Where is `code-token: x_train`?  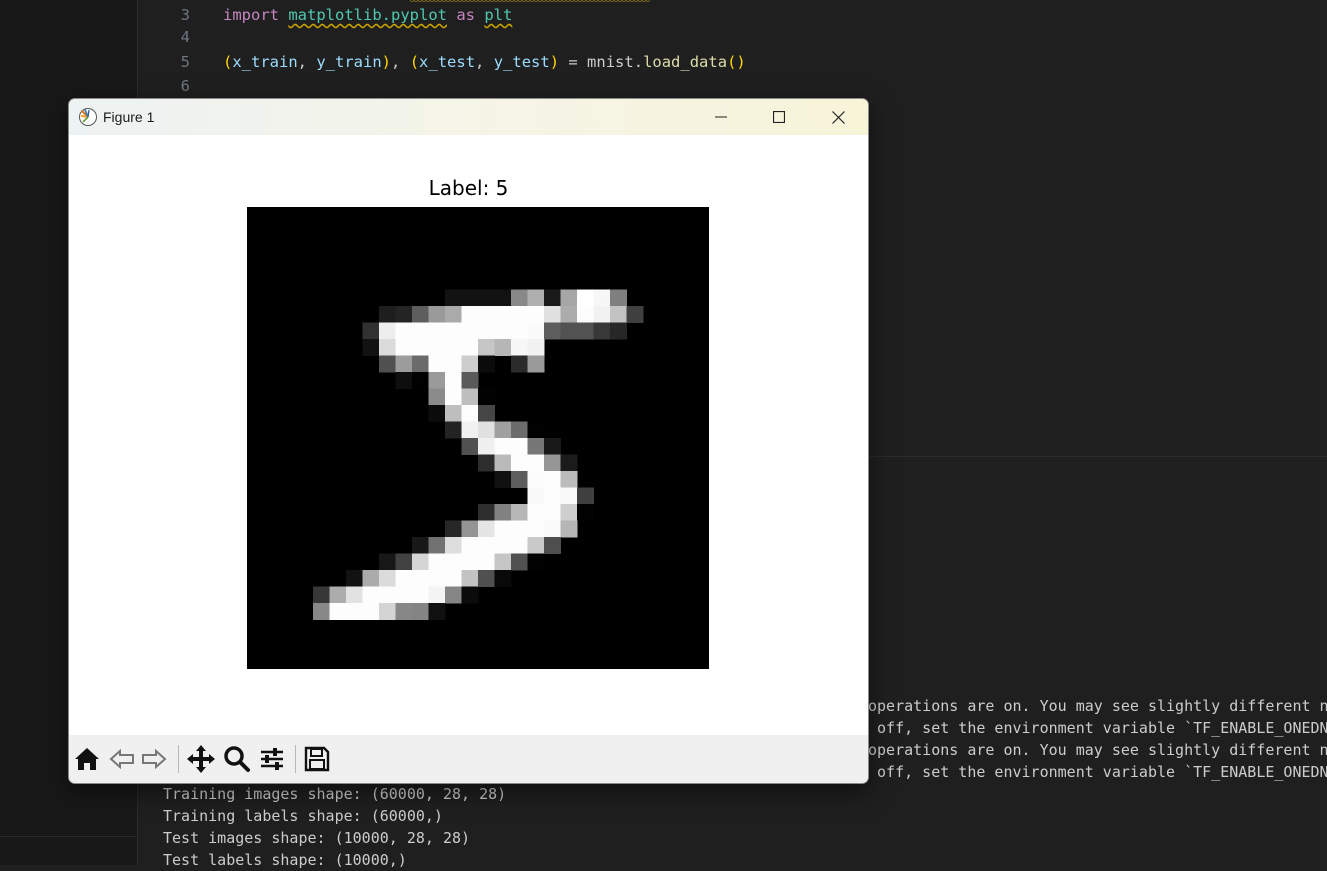 code-token: x_train is located at coordinates (265, 62).